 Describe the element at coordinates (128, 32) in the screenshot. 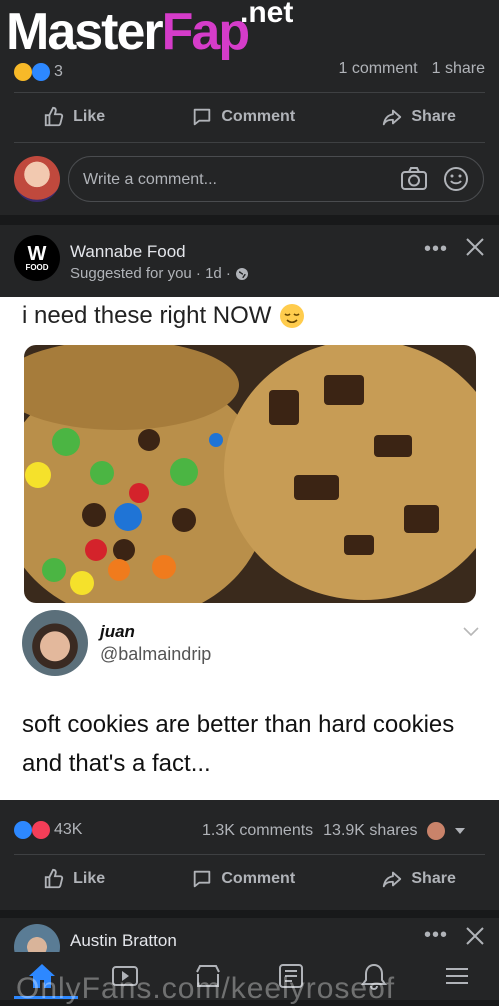

I see `watermark-logo: MasterFap` at that location.